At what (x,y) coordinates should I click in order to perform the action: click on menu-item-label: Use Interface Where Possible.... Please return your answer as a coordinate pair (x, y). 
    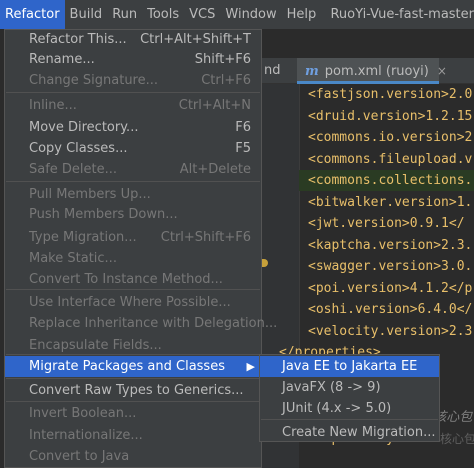
    Looking at the image, I should click on (130, 302).